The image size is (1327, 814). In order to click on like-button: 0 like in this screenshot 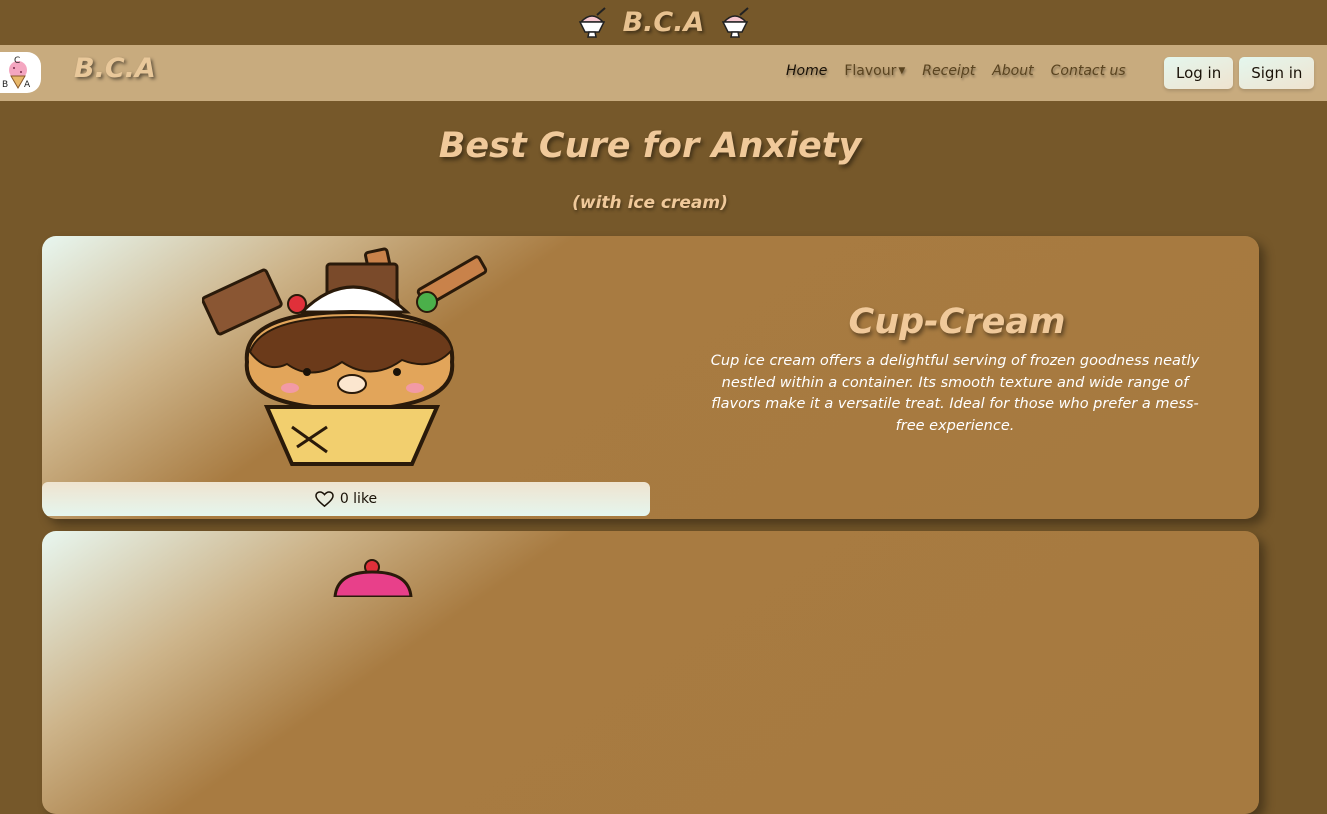, I will do `click(346, 499)`.